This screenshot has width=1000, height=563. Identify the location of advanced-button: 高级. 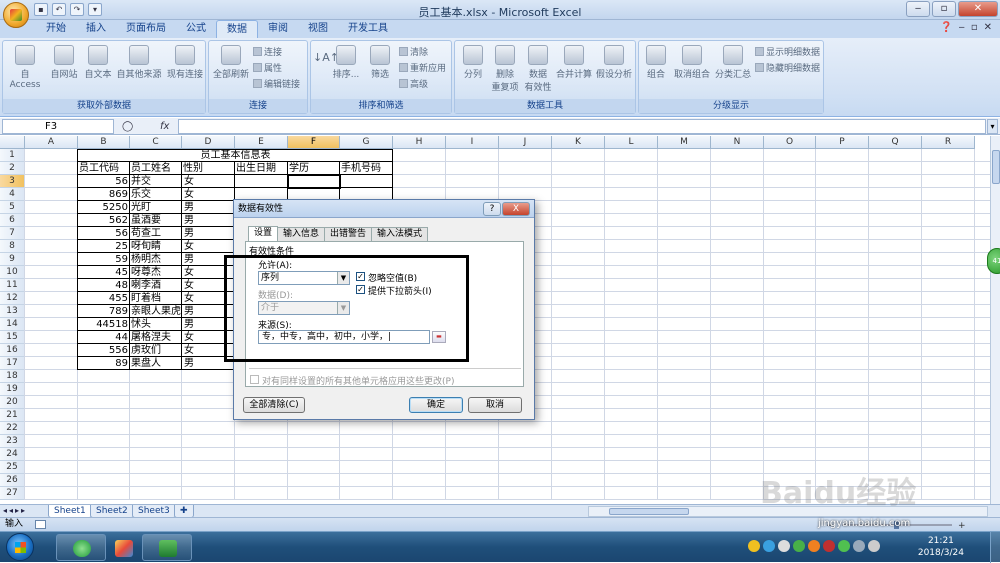
(413, 83).